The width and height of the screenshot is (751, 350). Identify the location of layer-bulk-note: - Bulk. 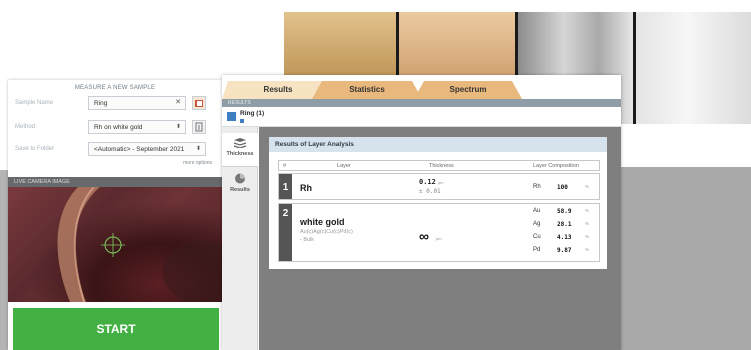
(307, 240).